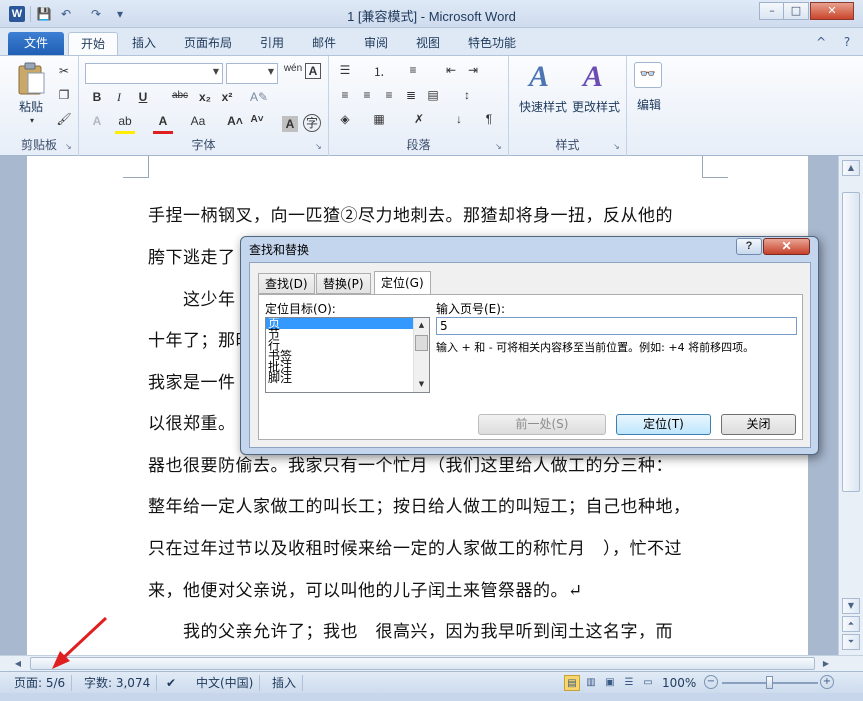 The image size is (863, 701). I want to click on tab-special-features: 特色功能, so click(492, 43).